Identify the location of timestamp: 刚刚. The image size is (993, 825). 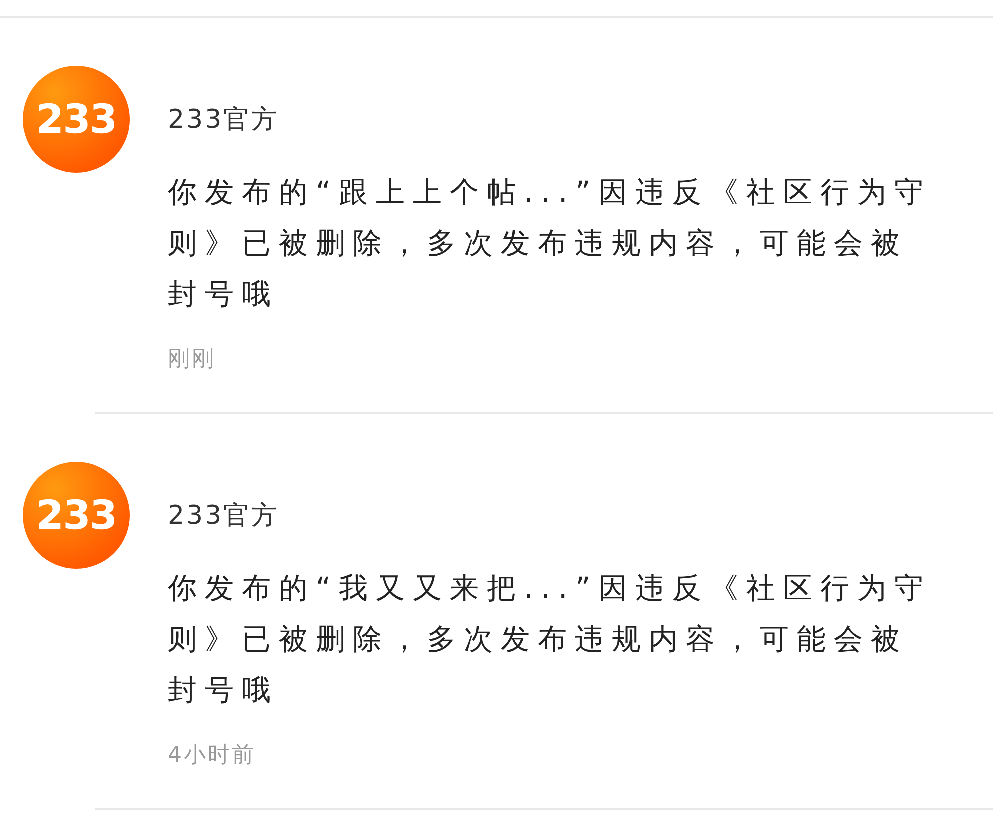
(192, 360).